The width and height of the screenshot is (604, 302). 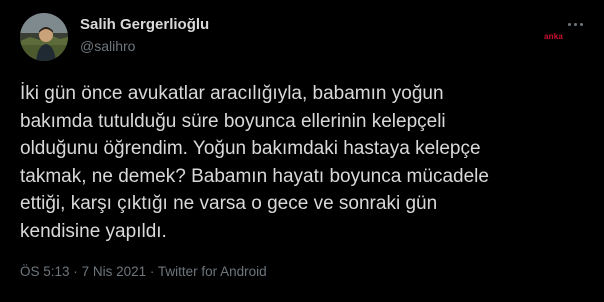 What do you see at coordinates (569, 24) in the screenshot?
I see `more-horizontal-icon` at bounding box center [569, 24].